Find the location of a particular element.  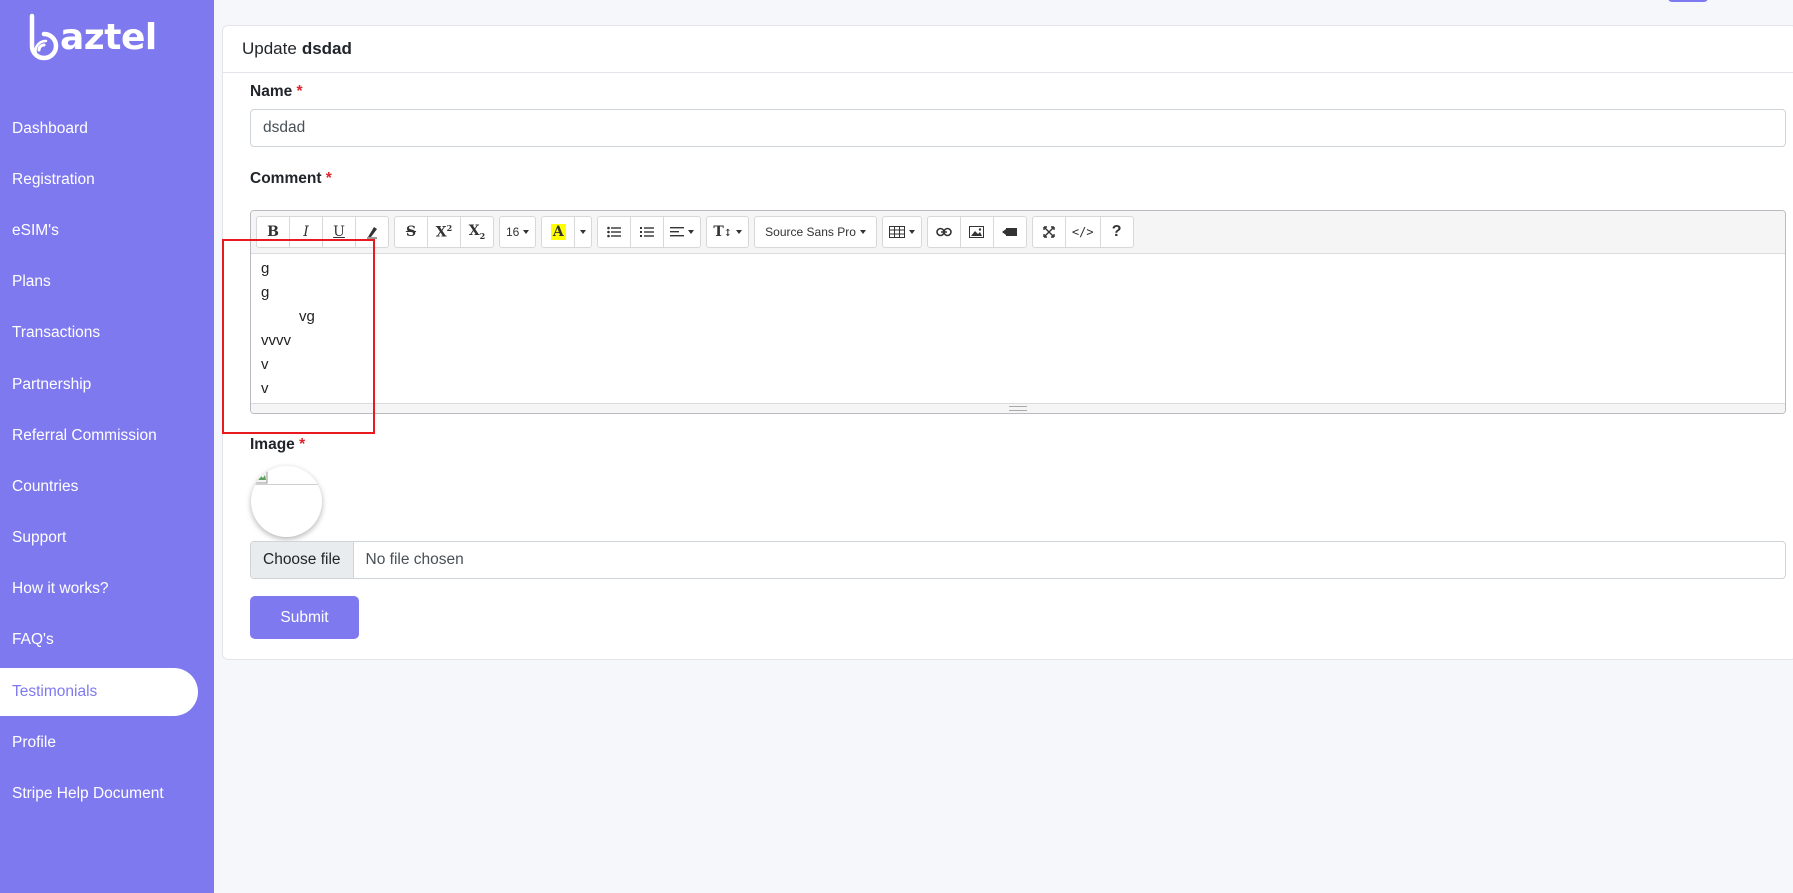

table-group is located at coordinates (901, 232).